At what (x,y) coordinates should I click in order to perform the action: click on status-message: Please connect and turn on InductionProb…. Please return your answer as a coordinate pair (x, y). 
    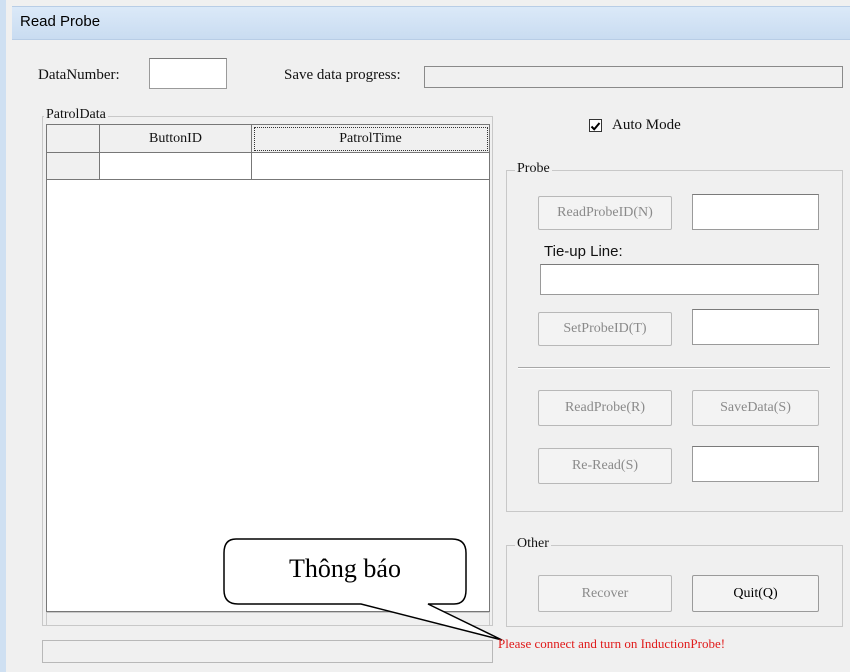
    Looking at the image, I should click on (612, 643).